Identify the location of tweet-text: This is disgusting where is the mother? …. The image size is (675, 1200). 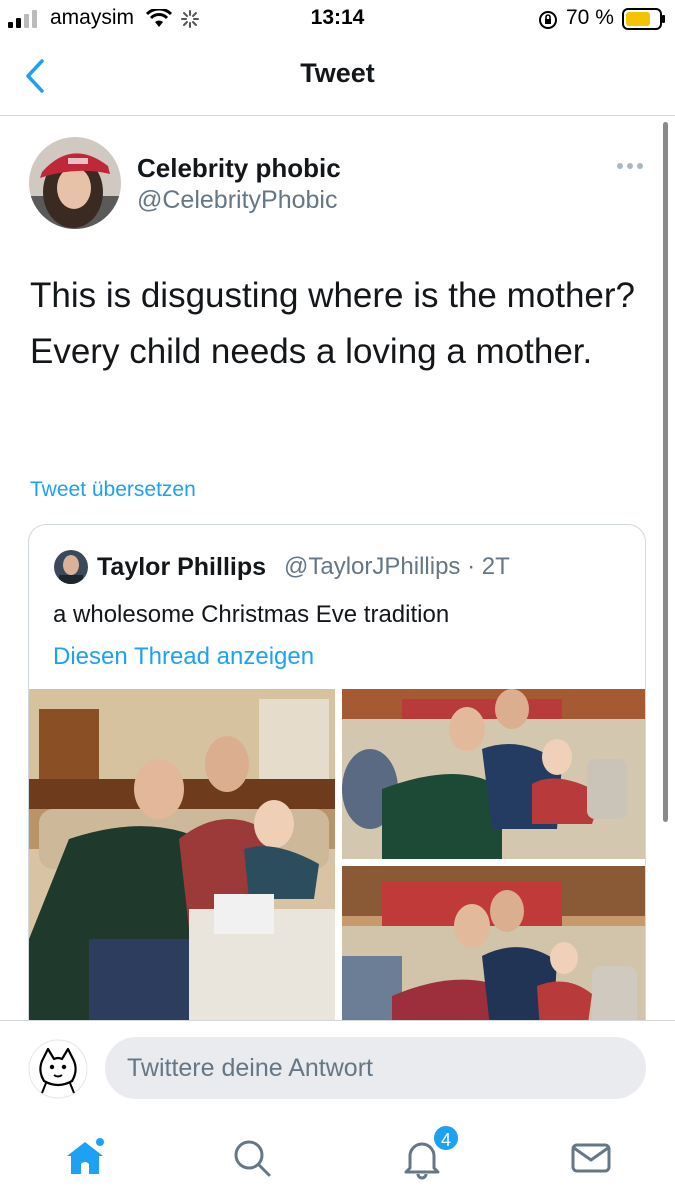
(332, 323).